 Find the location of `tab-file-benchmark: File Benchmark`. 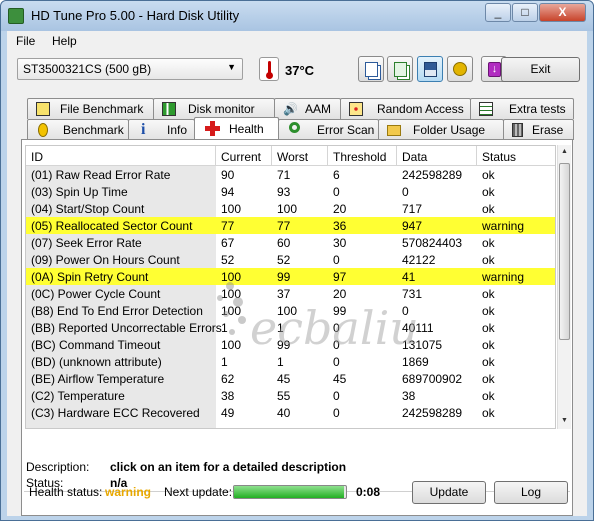

tab-file-benchmark: File Benchmark is located at coordinates (90, 108).